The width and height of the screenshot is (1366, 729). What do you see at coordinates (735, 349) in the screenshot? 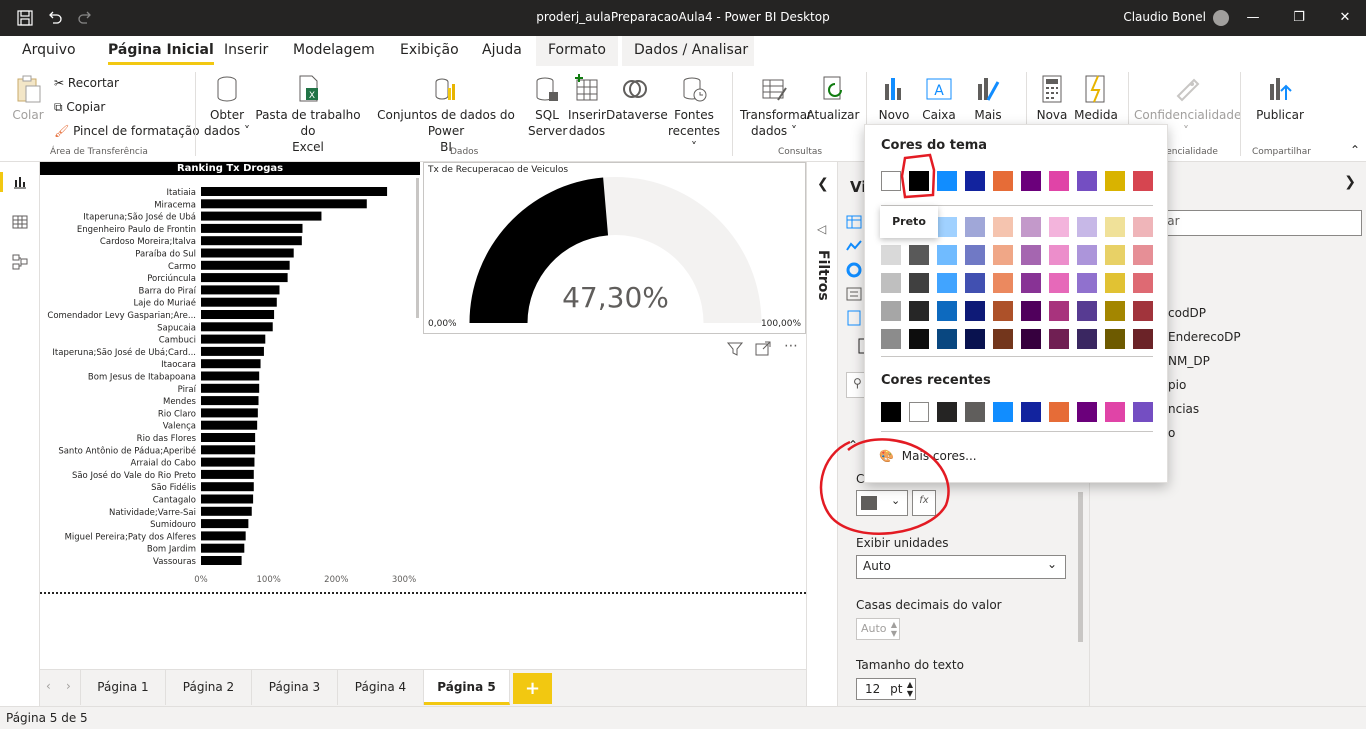
I see `filter-icon` at bounding box center [735, 349].